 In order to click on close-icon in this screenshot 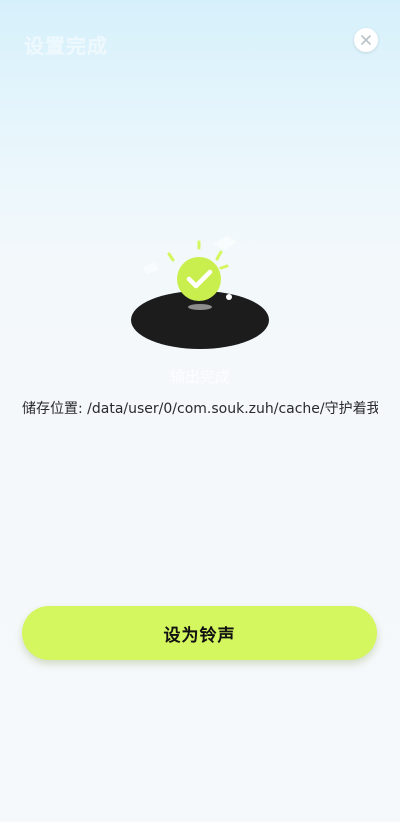, I will do `click(366, 40)`.